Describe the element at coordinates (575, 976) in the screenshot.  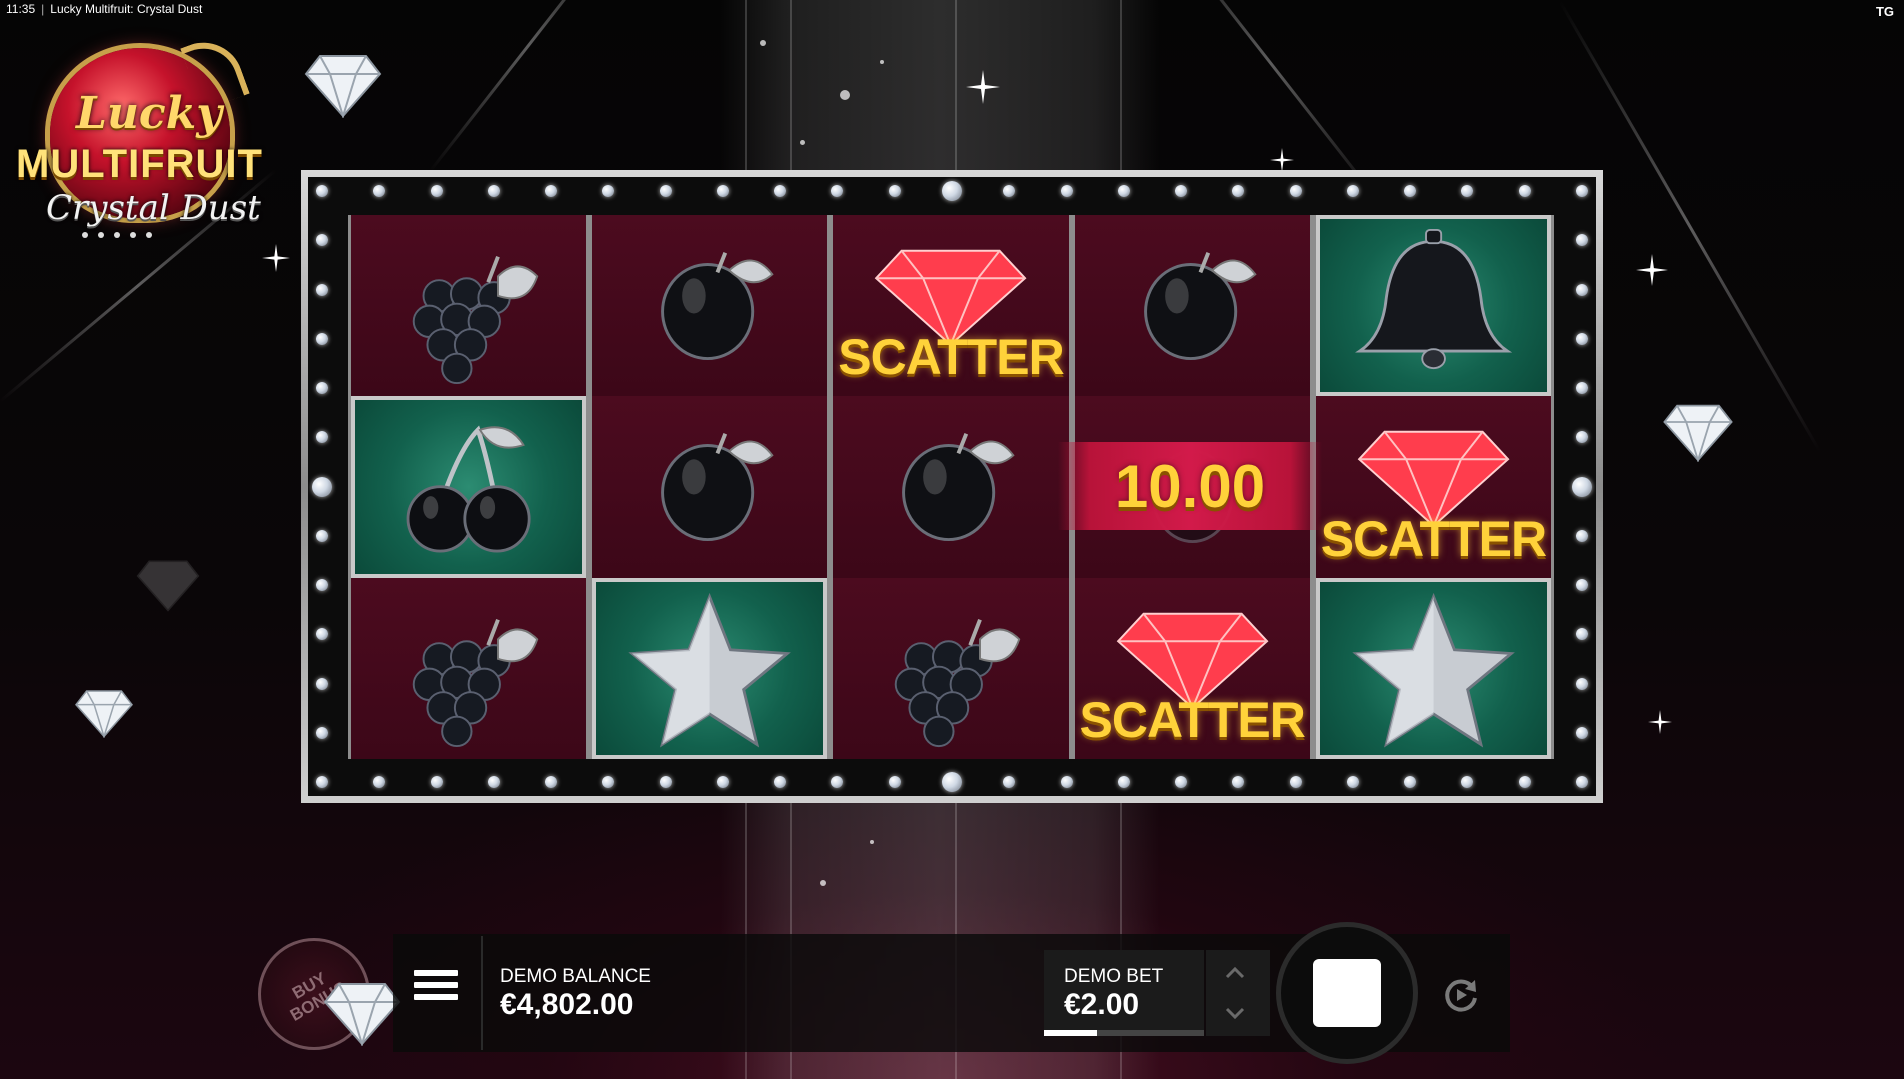
I see `balance-label: DEMO BALANCE` at that location.